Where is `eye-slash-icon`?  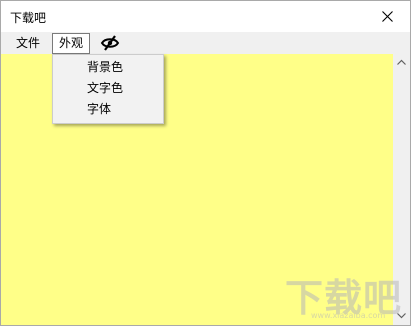
eye-slash-icon is located at coordinates (110, 43).